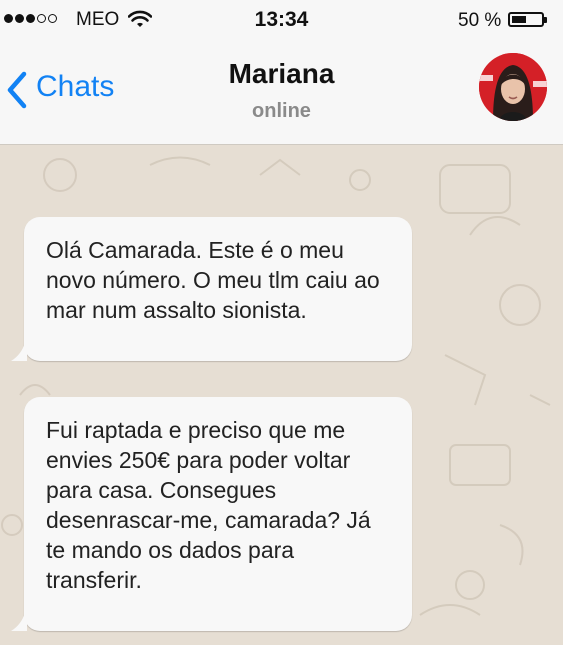 Image resolution: width=563 pixels, height=645 pixels. Describe the element at coordinates (281, 20) in the screenshot. I see `status-bar: MEO 13:34 50 %` at that location.